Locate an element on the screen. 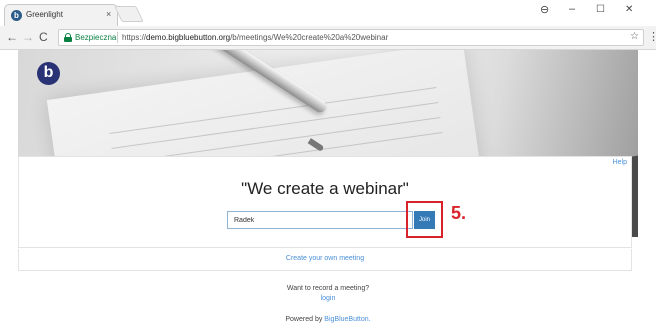 Image resolution: width=656 pixels, height=329 pixels. secure-label: Bezpieczna is located at coordinates (96, 37).